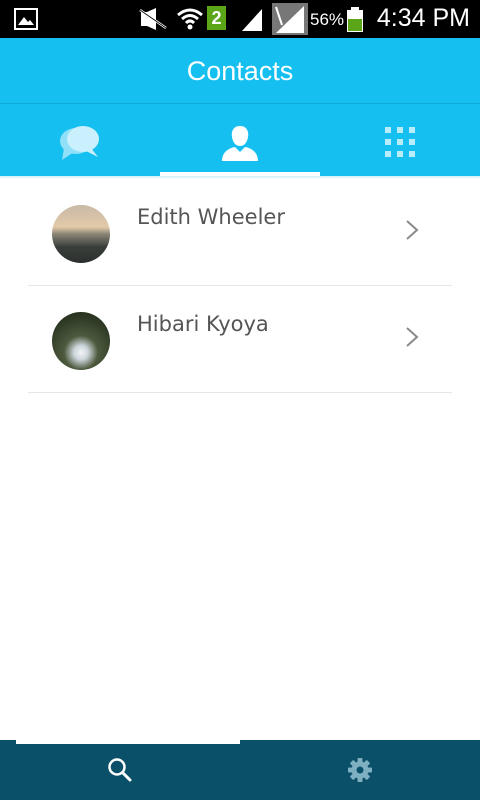 This screenshot has width=480, height=800. I want to click on battery-icon, so click(355, 19).